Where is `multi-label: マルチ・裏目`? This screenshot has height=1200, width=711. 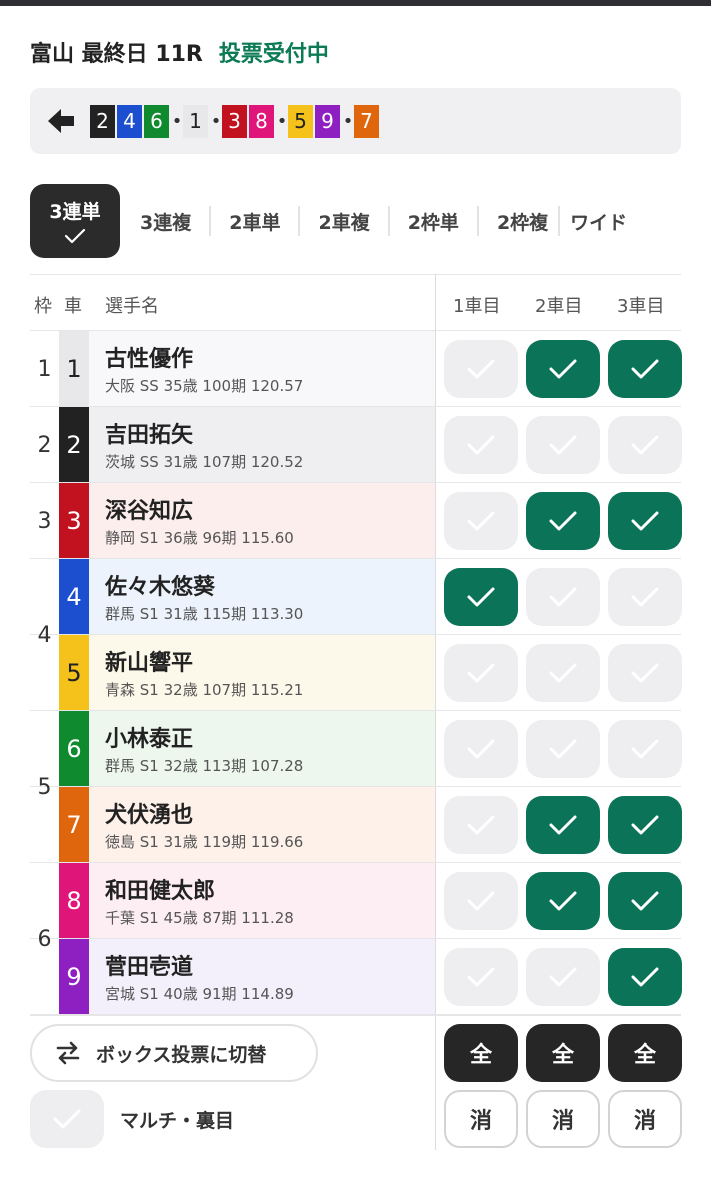 multi-label: マルチ・裏目 is located at coordinates (177, 1121).